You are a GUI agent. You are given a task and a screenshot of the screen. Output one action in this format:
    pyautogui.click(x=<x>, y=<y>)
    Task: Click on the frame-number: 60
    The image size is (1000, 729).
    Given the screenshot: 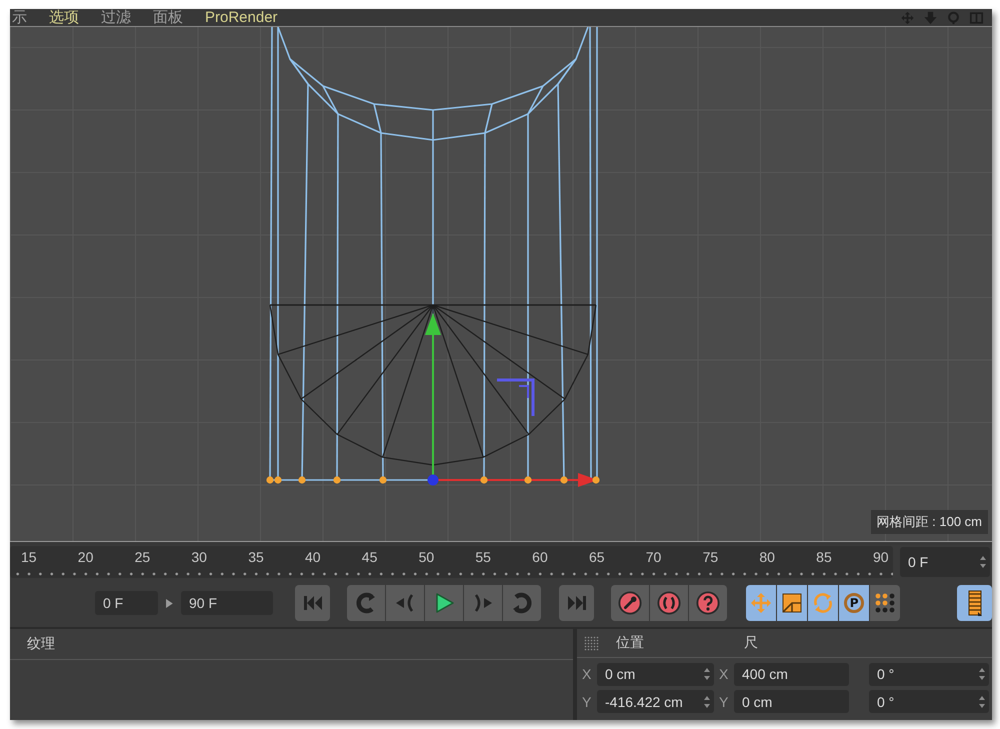 What is the action you would take?
    pyautogui.click(x=540, y=557)
    